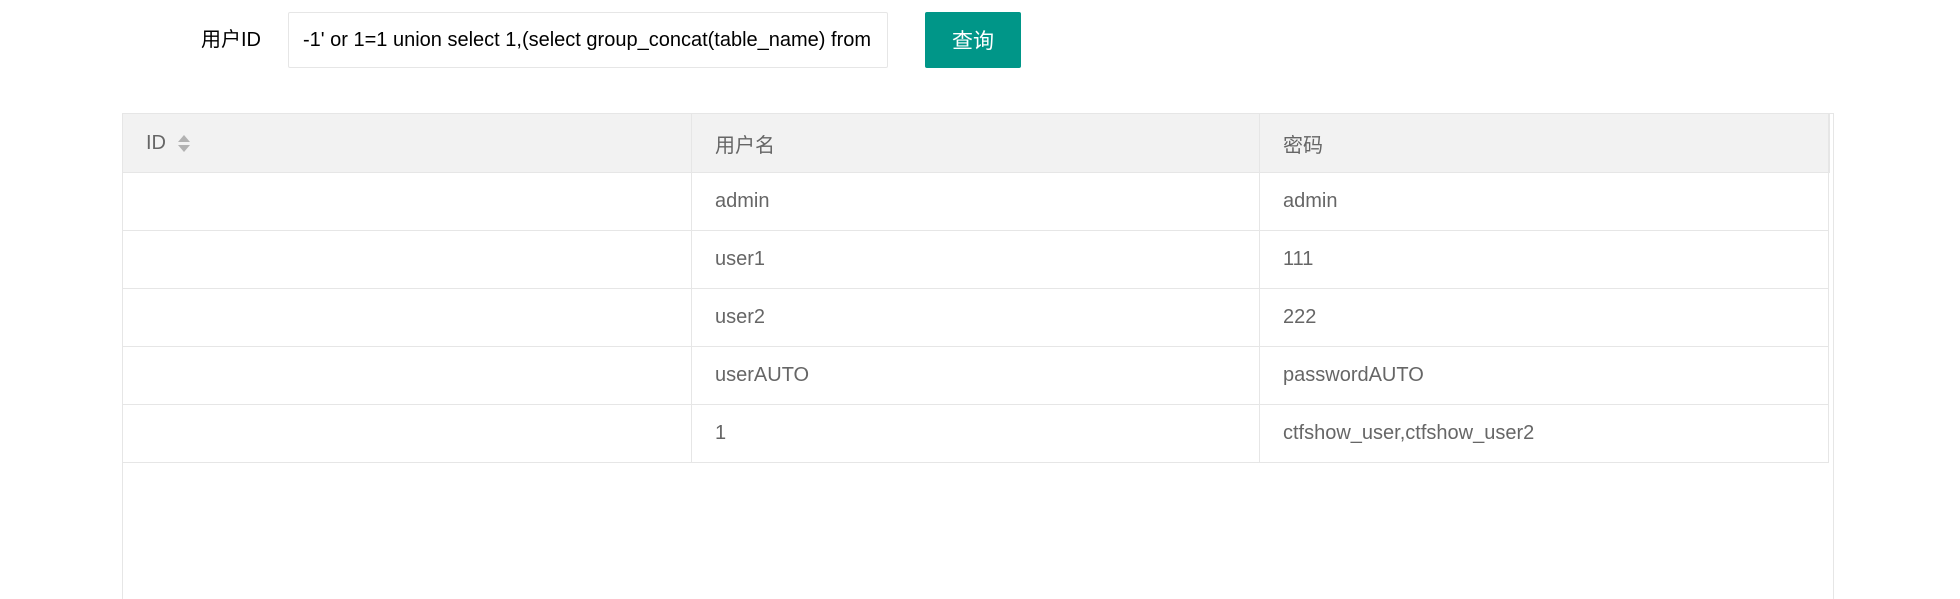 Image resolution: width=1960 pixels, height=599 pixels. I want to click on column-header-username: 用户名, so click(976, 143).